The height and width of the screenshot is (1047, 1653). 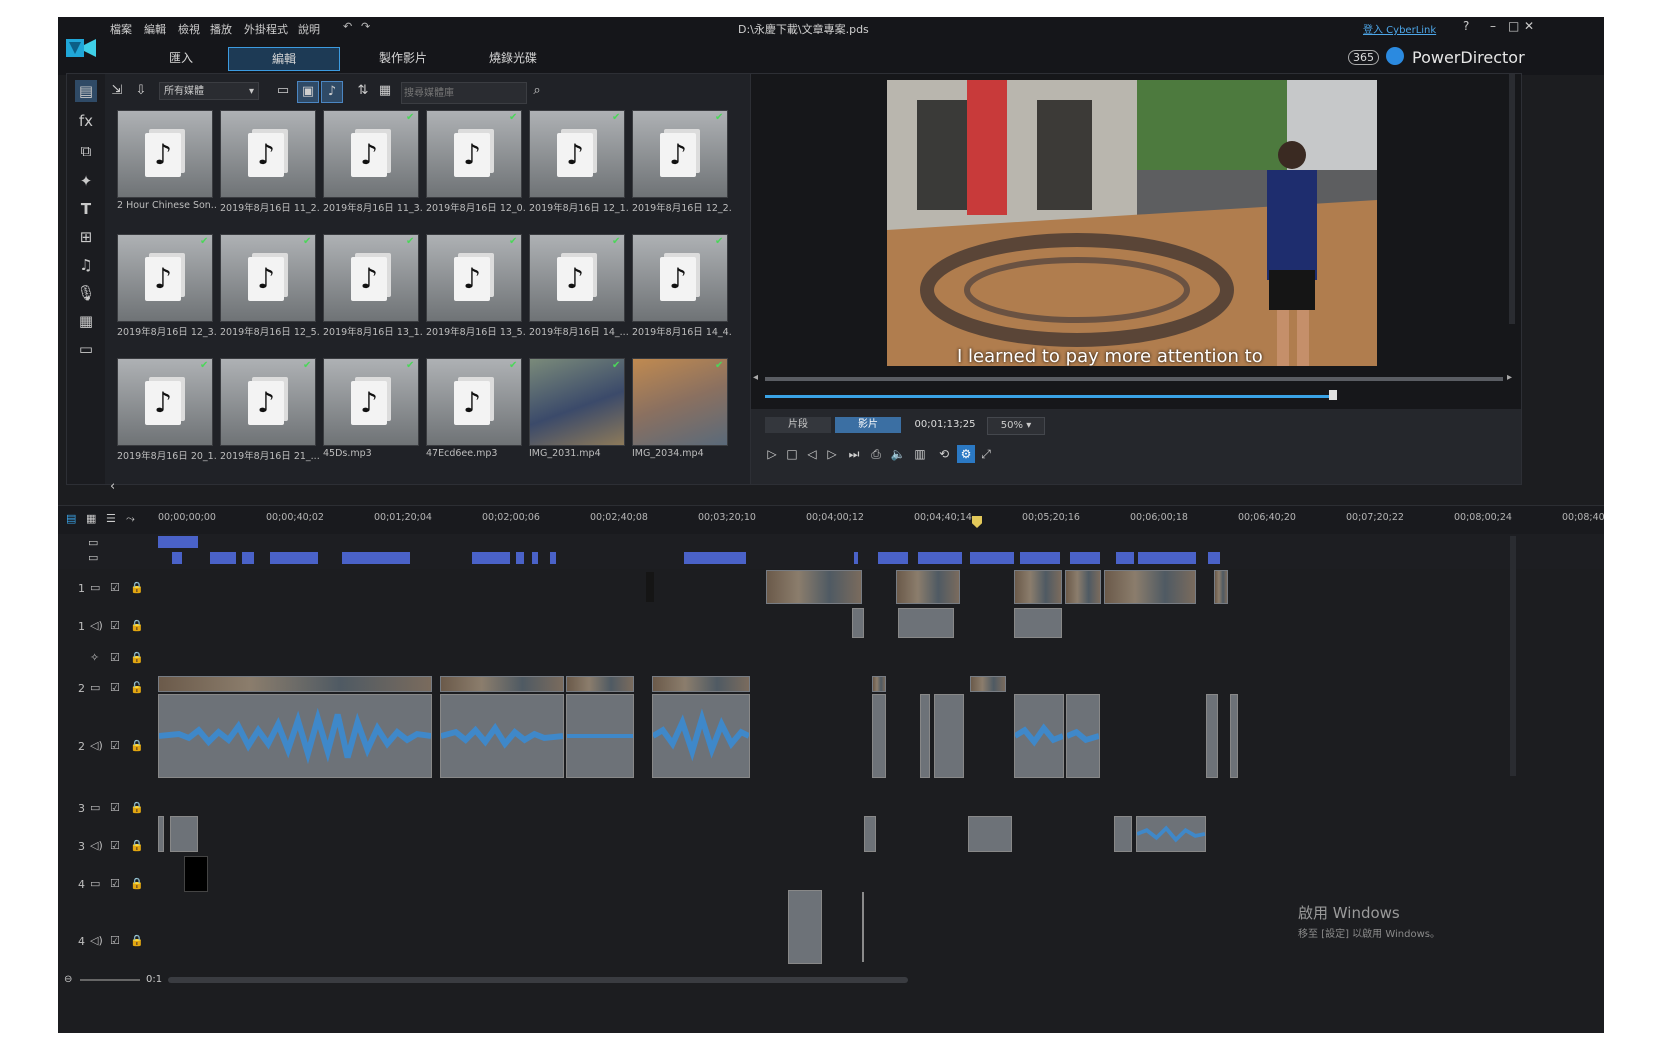 I want to click on fx-room-icon: fx, so click(x=86, y=121).